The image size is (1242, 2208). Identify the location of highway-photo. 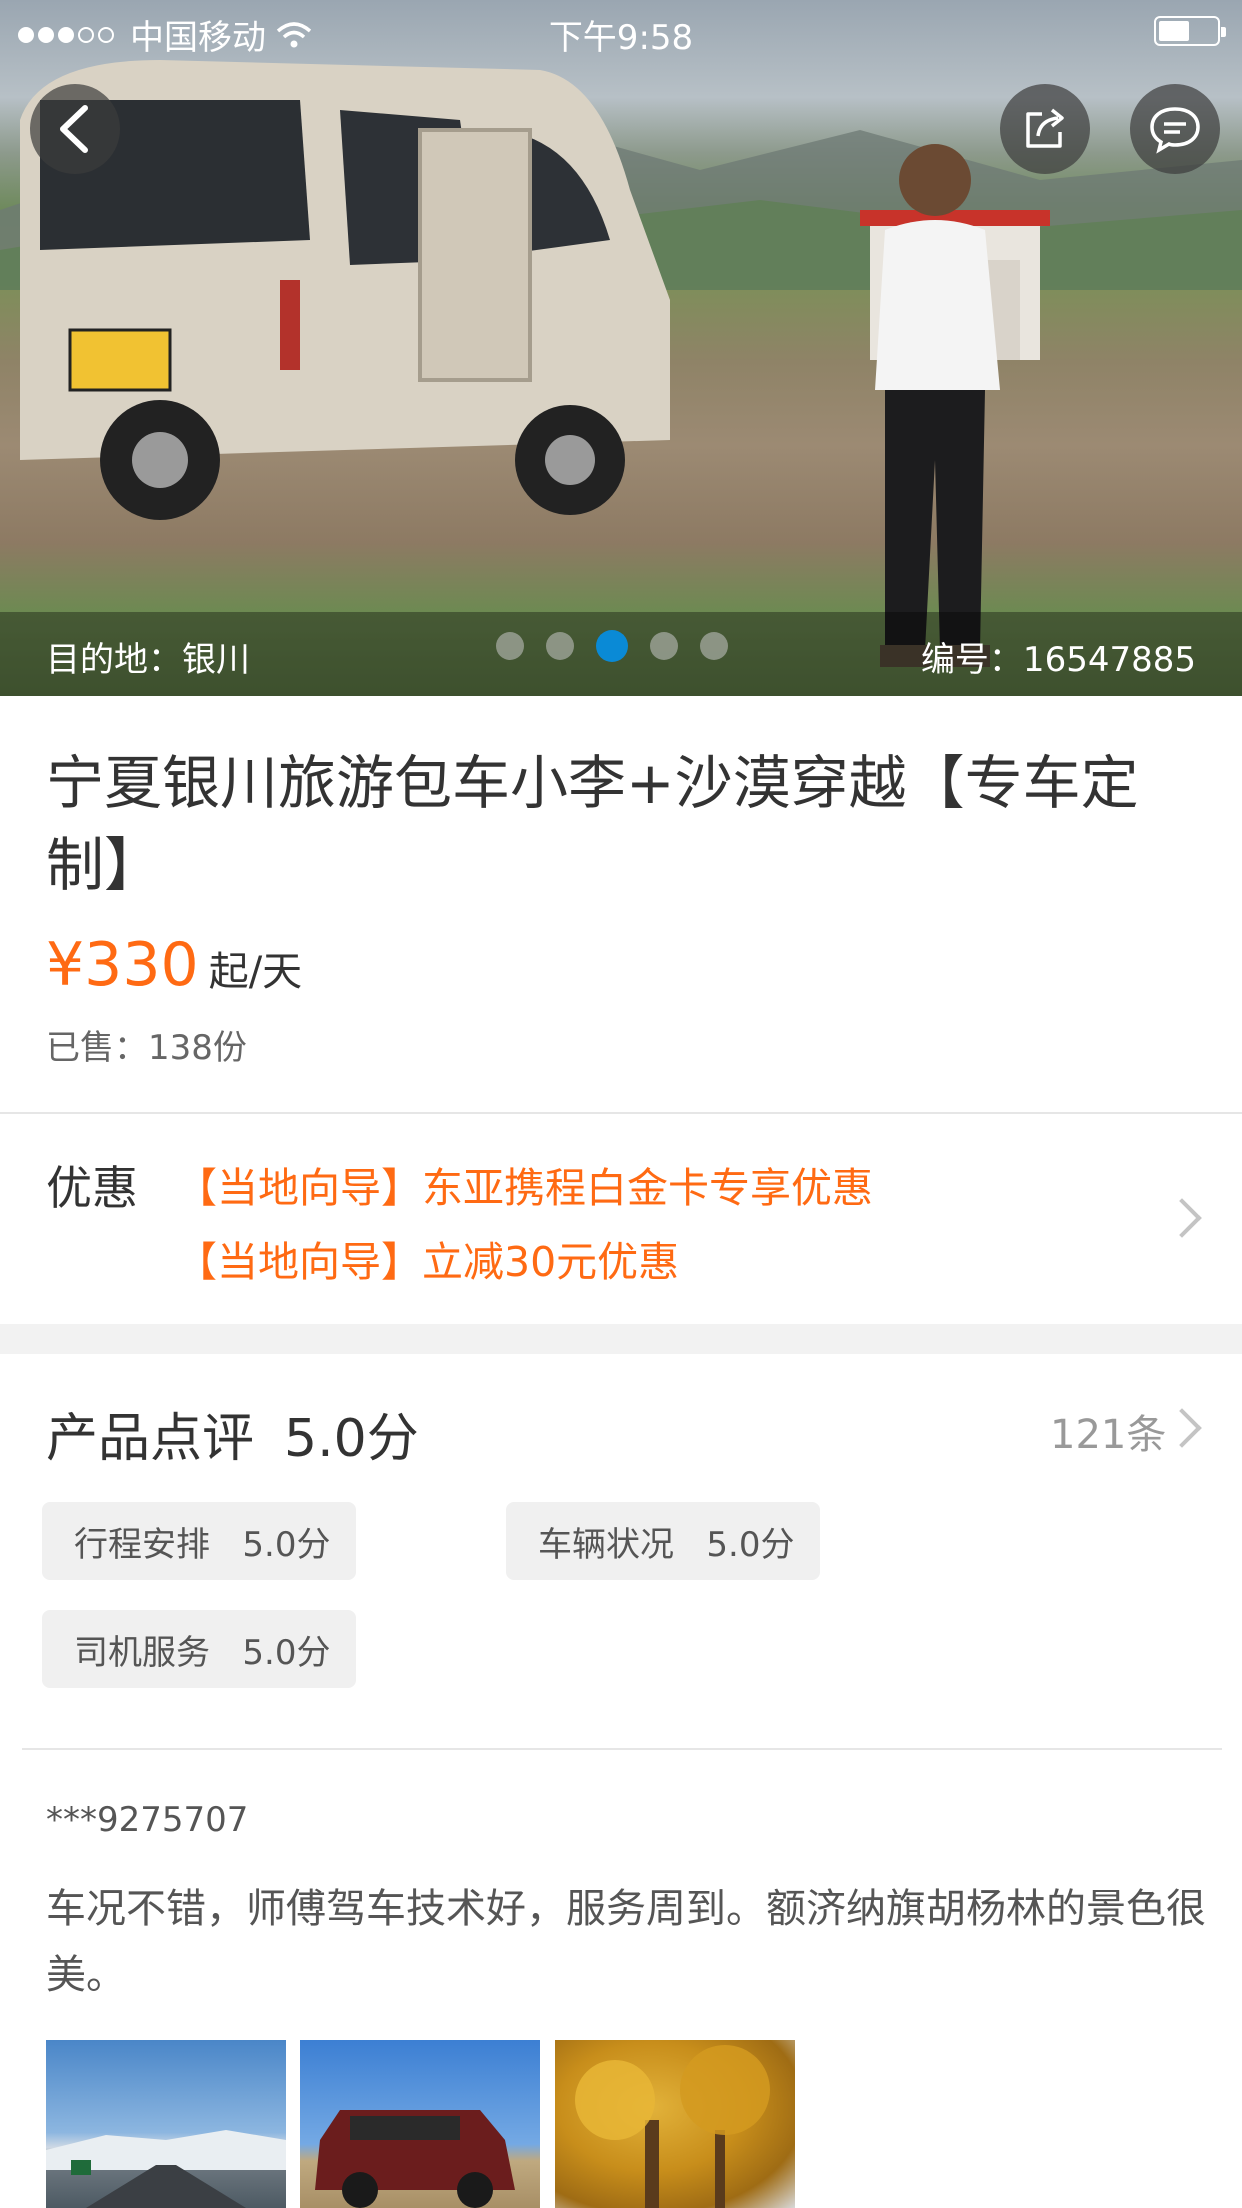
(166, 2169).